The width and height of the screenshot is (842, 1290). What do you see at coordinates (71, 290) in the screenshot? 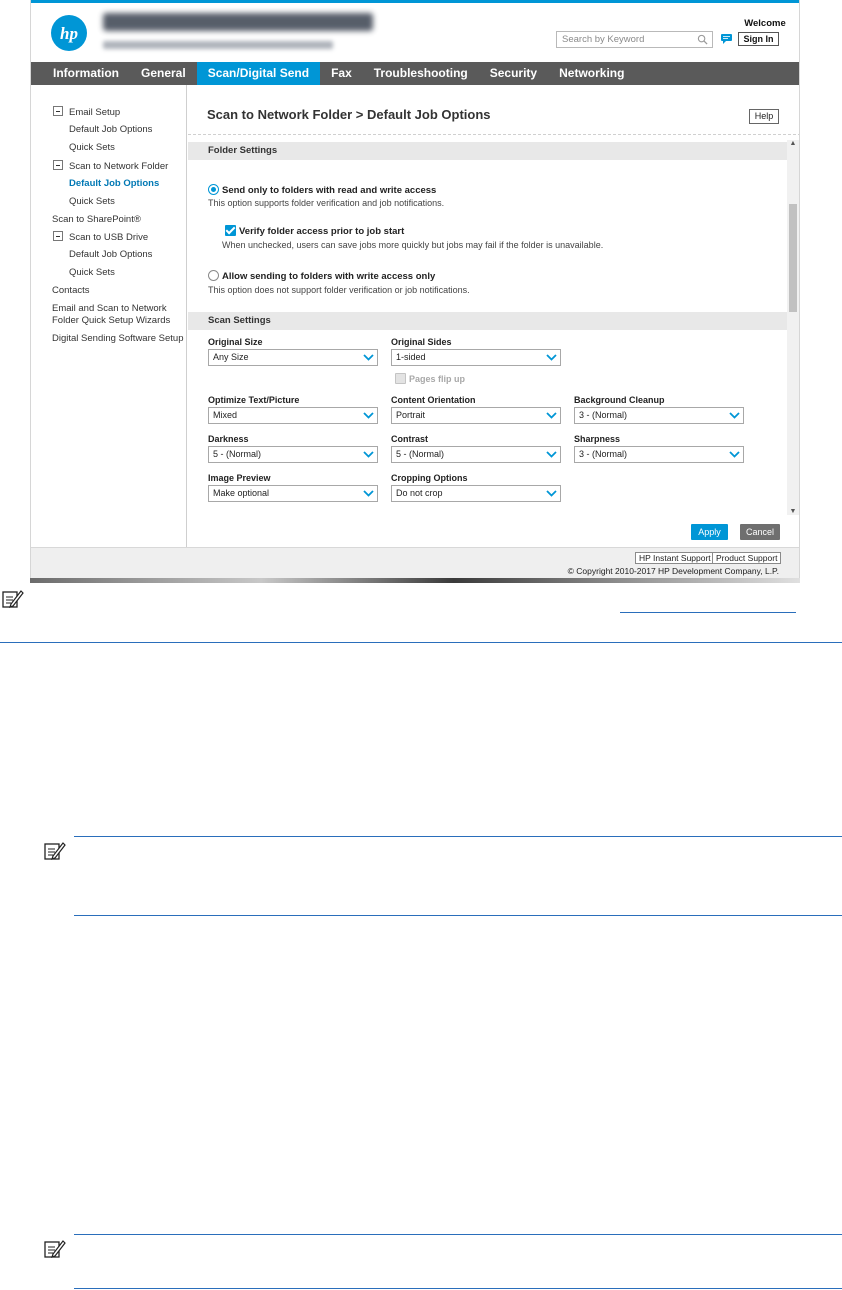
I see `sidebar-item-contacts: Contacts` at bounding box center [71, 290].